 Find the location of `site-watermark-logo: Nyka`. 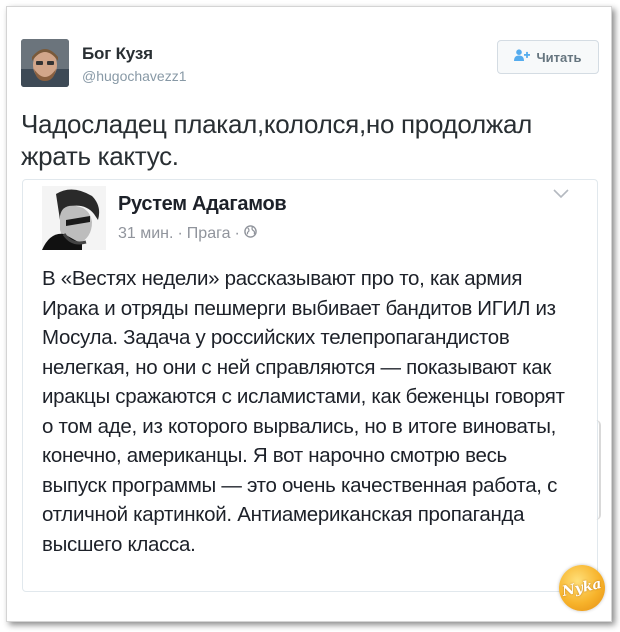

site-watermark-logo: Nyka is located at coordinates (582, 588).